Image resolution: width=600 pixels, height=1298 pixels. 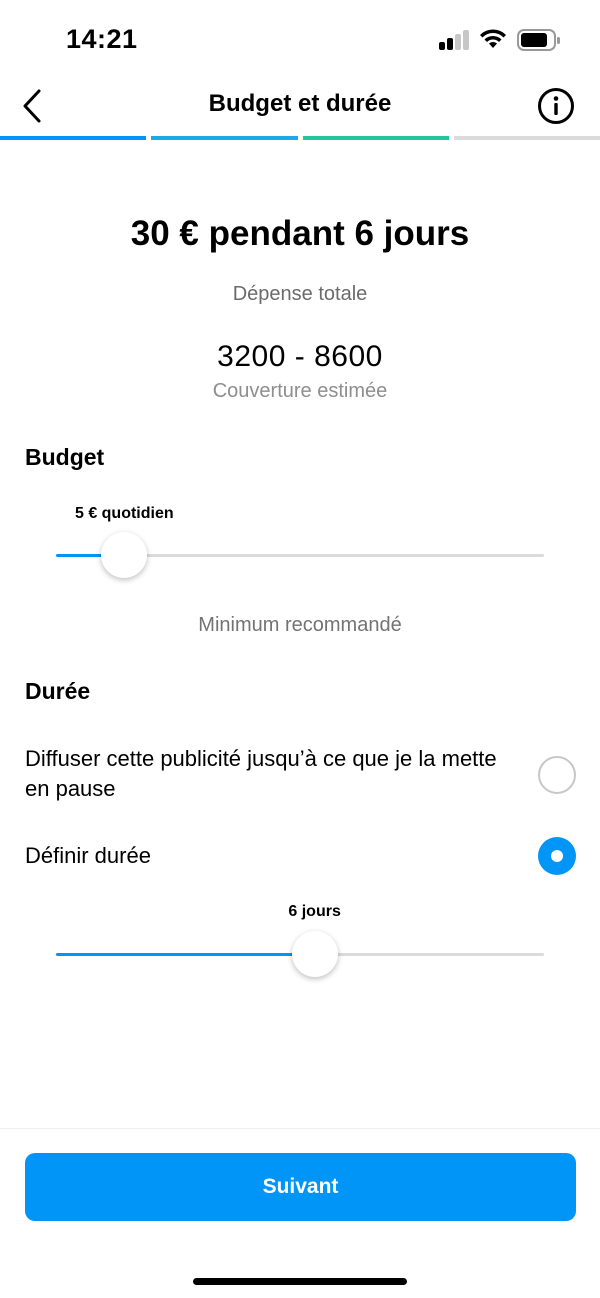 What do you see at coordinates (300, 233) in the screenshot?
I see `budget-summary-title: 30 € pendant 6 jours` at bounding box center [300, 233].